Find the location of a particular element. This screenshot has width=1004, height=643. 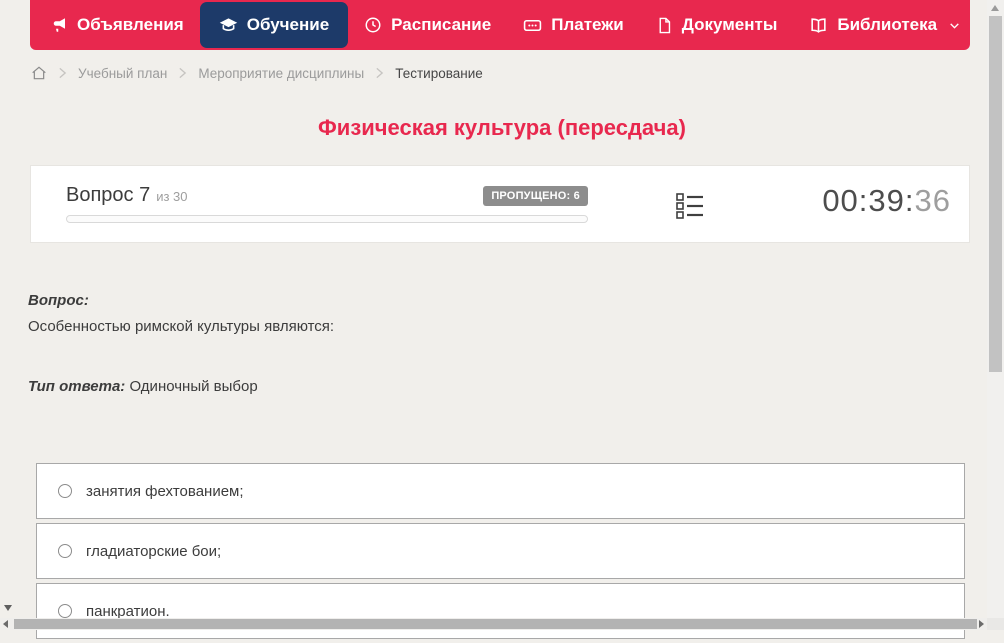

wallet-icon is located at coordinates (532, 25).